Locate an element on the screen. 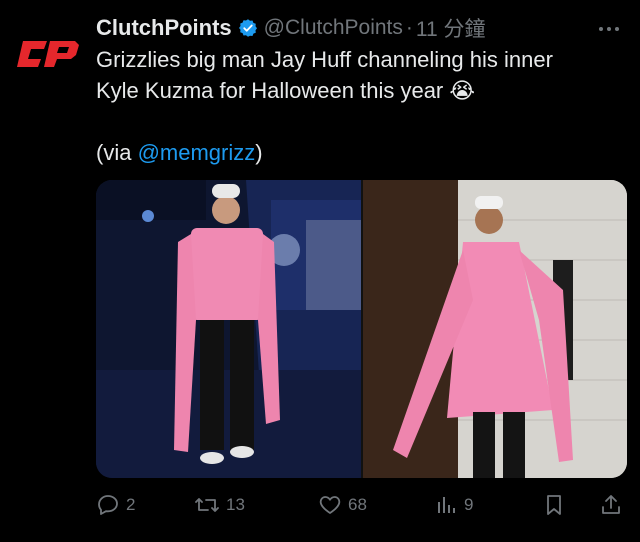 This screenshot has height=542, width=640. crying-emoji: 😭 is located at coordinates (462, 90).